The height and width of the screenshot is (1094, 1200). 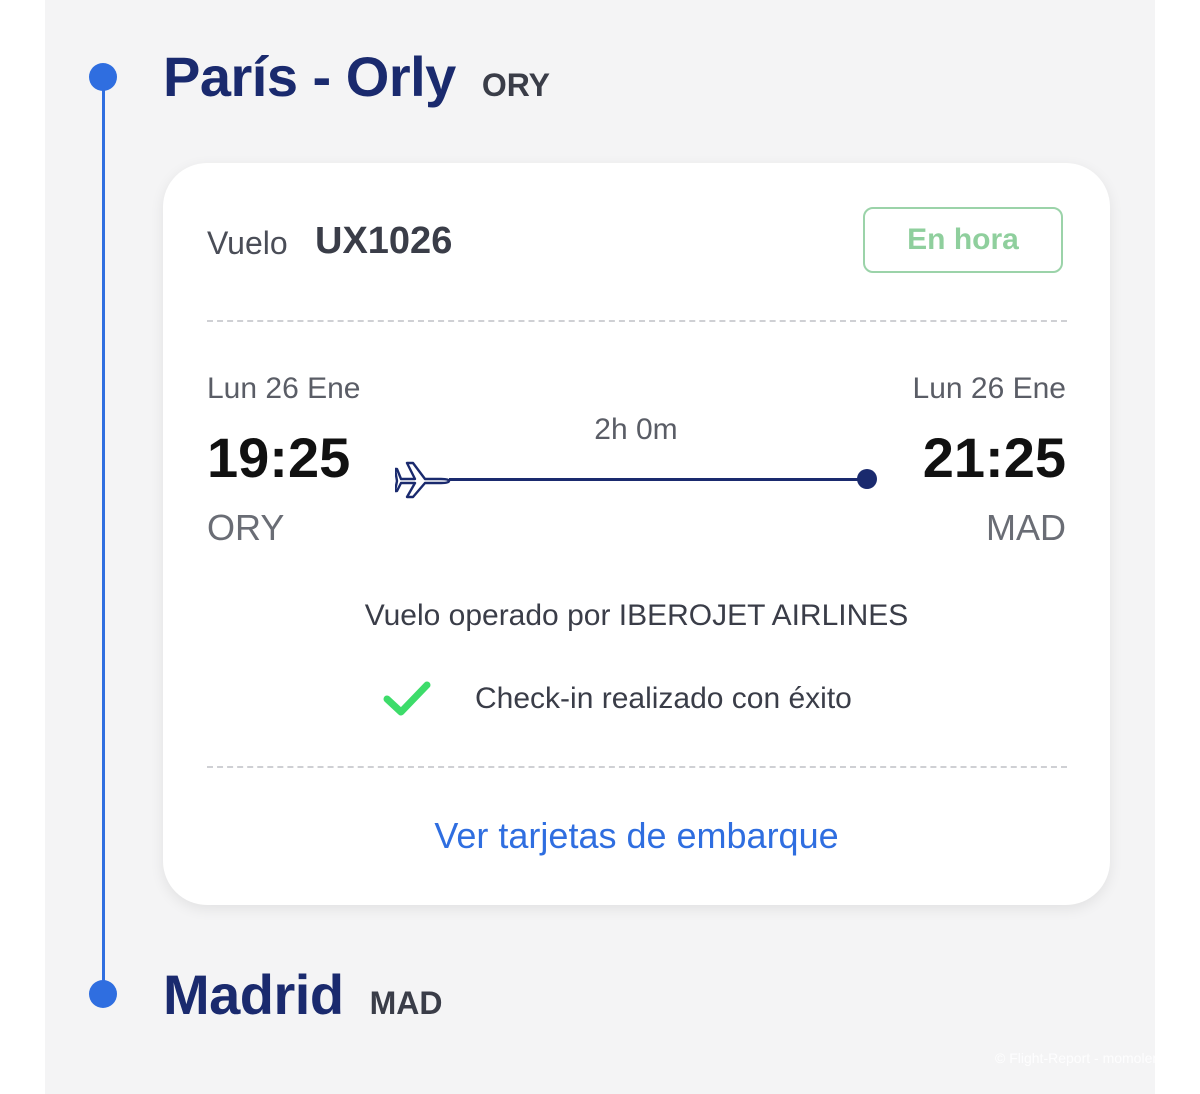 What do you see at coordinates (284, 388) in the screenshot?
I see `departure-date: Lun 26 Ene` at bounding box center [284, 388].